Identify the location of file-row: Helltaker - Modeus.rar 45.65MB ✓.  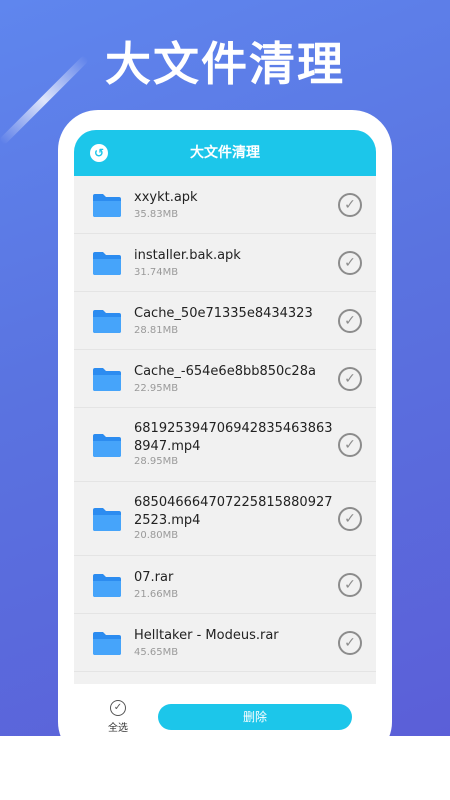
(225, 643).